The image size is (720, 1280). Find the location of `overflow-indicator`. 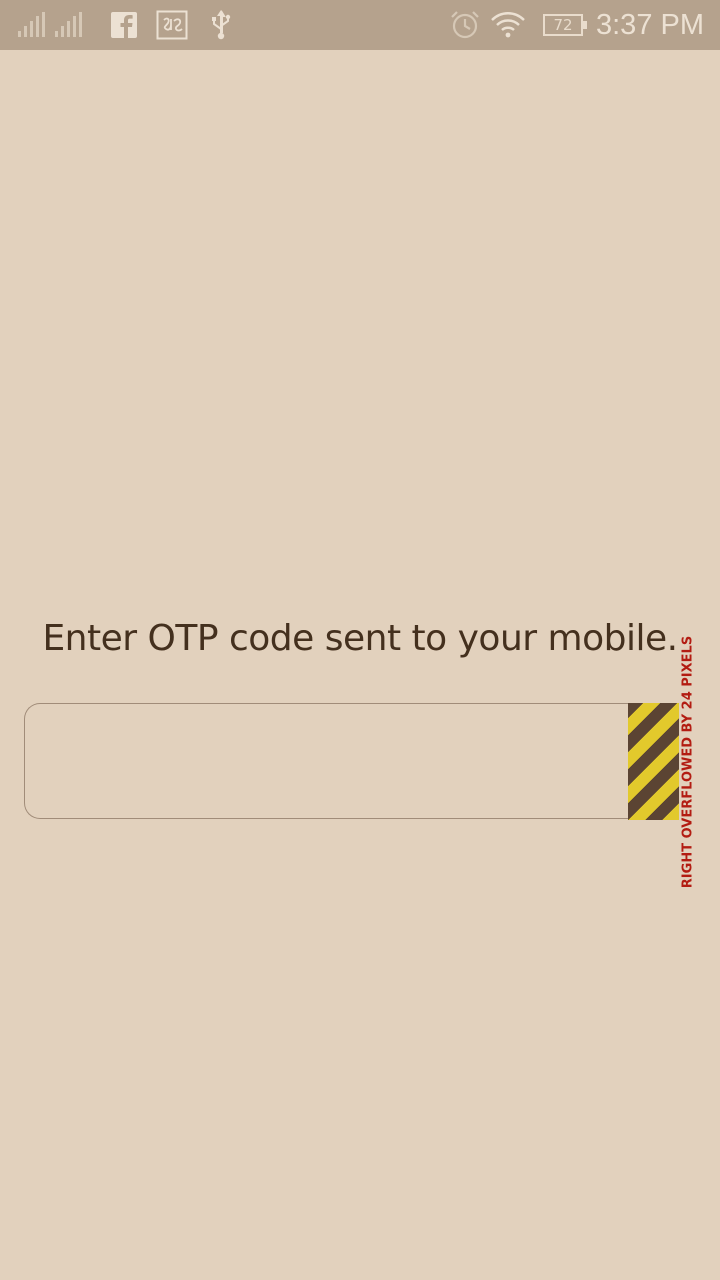

overflow-indicator is located at coordinates (653, 761).